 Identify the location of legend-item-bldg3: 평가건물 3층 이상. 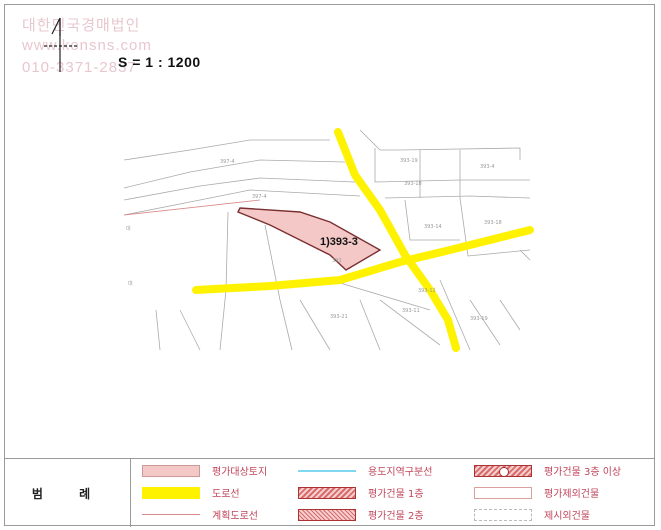
(547, 470).